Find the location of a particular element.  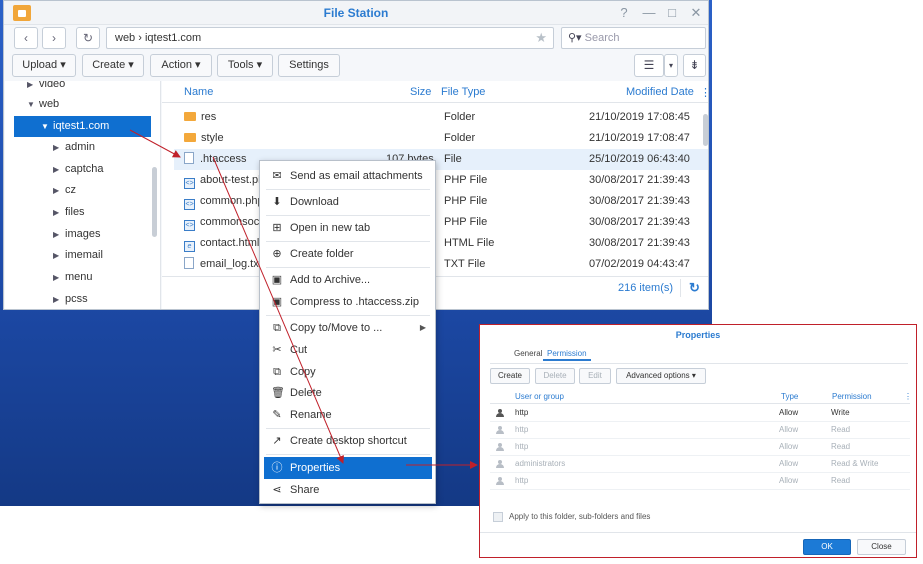

refresh-list-icon: ↻ is located at coordinates (694, 288).